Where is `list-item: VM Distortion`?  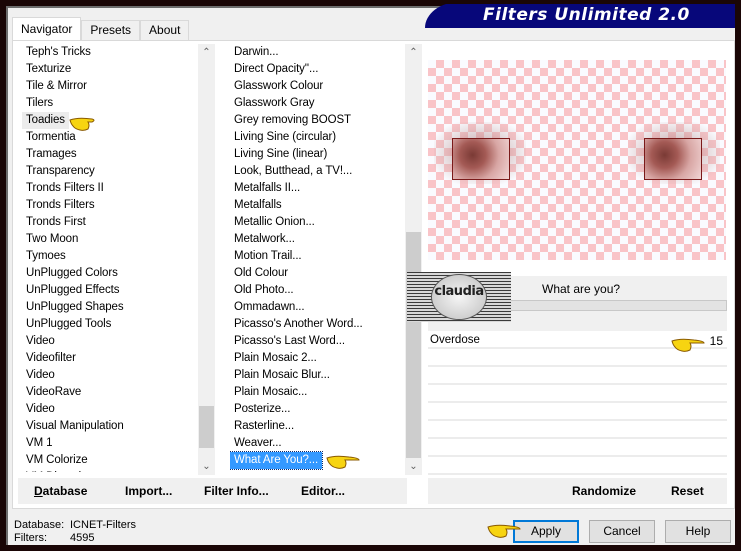 list-item: VM Distortion is located at coordinates (109, 470).